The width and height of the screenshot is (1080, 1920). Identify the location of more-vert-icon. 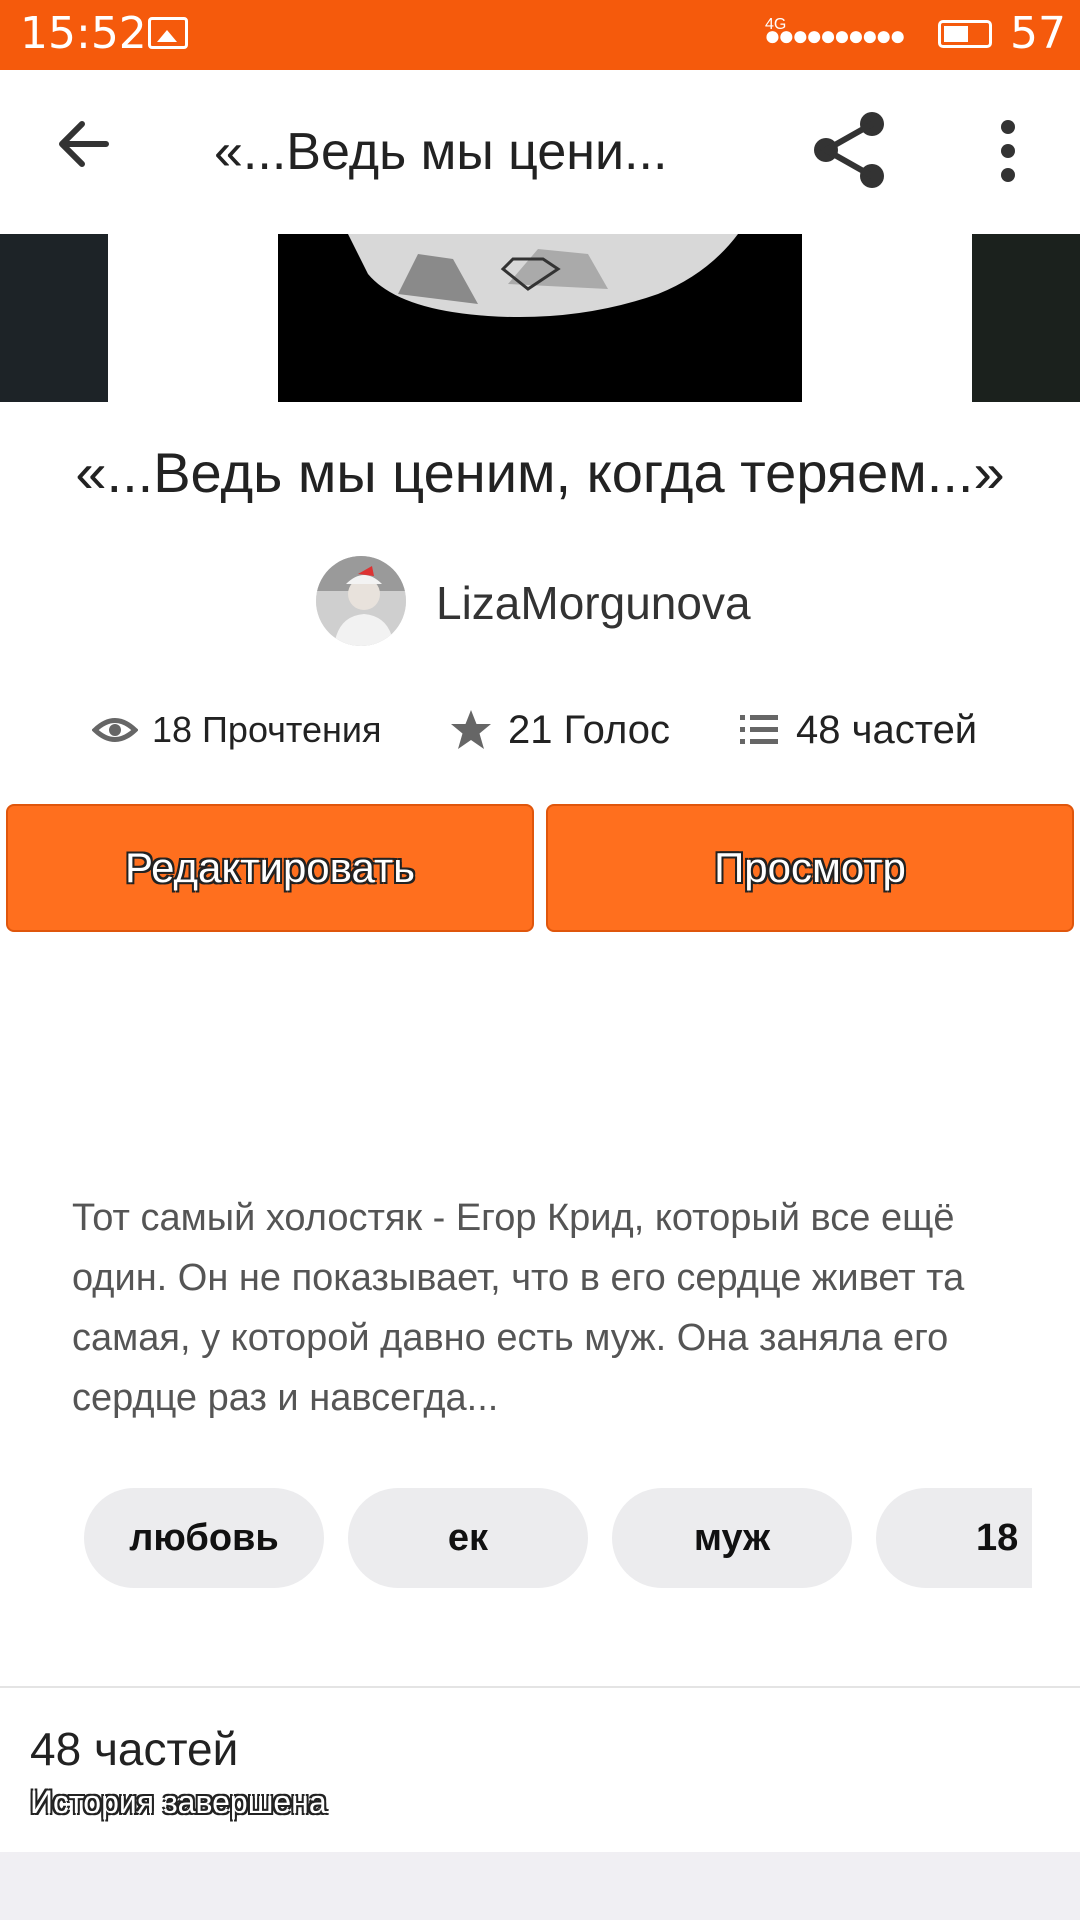
(1008, 151).